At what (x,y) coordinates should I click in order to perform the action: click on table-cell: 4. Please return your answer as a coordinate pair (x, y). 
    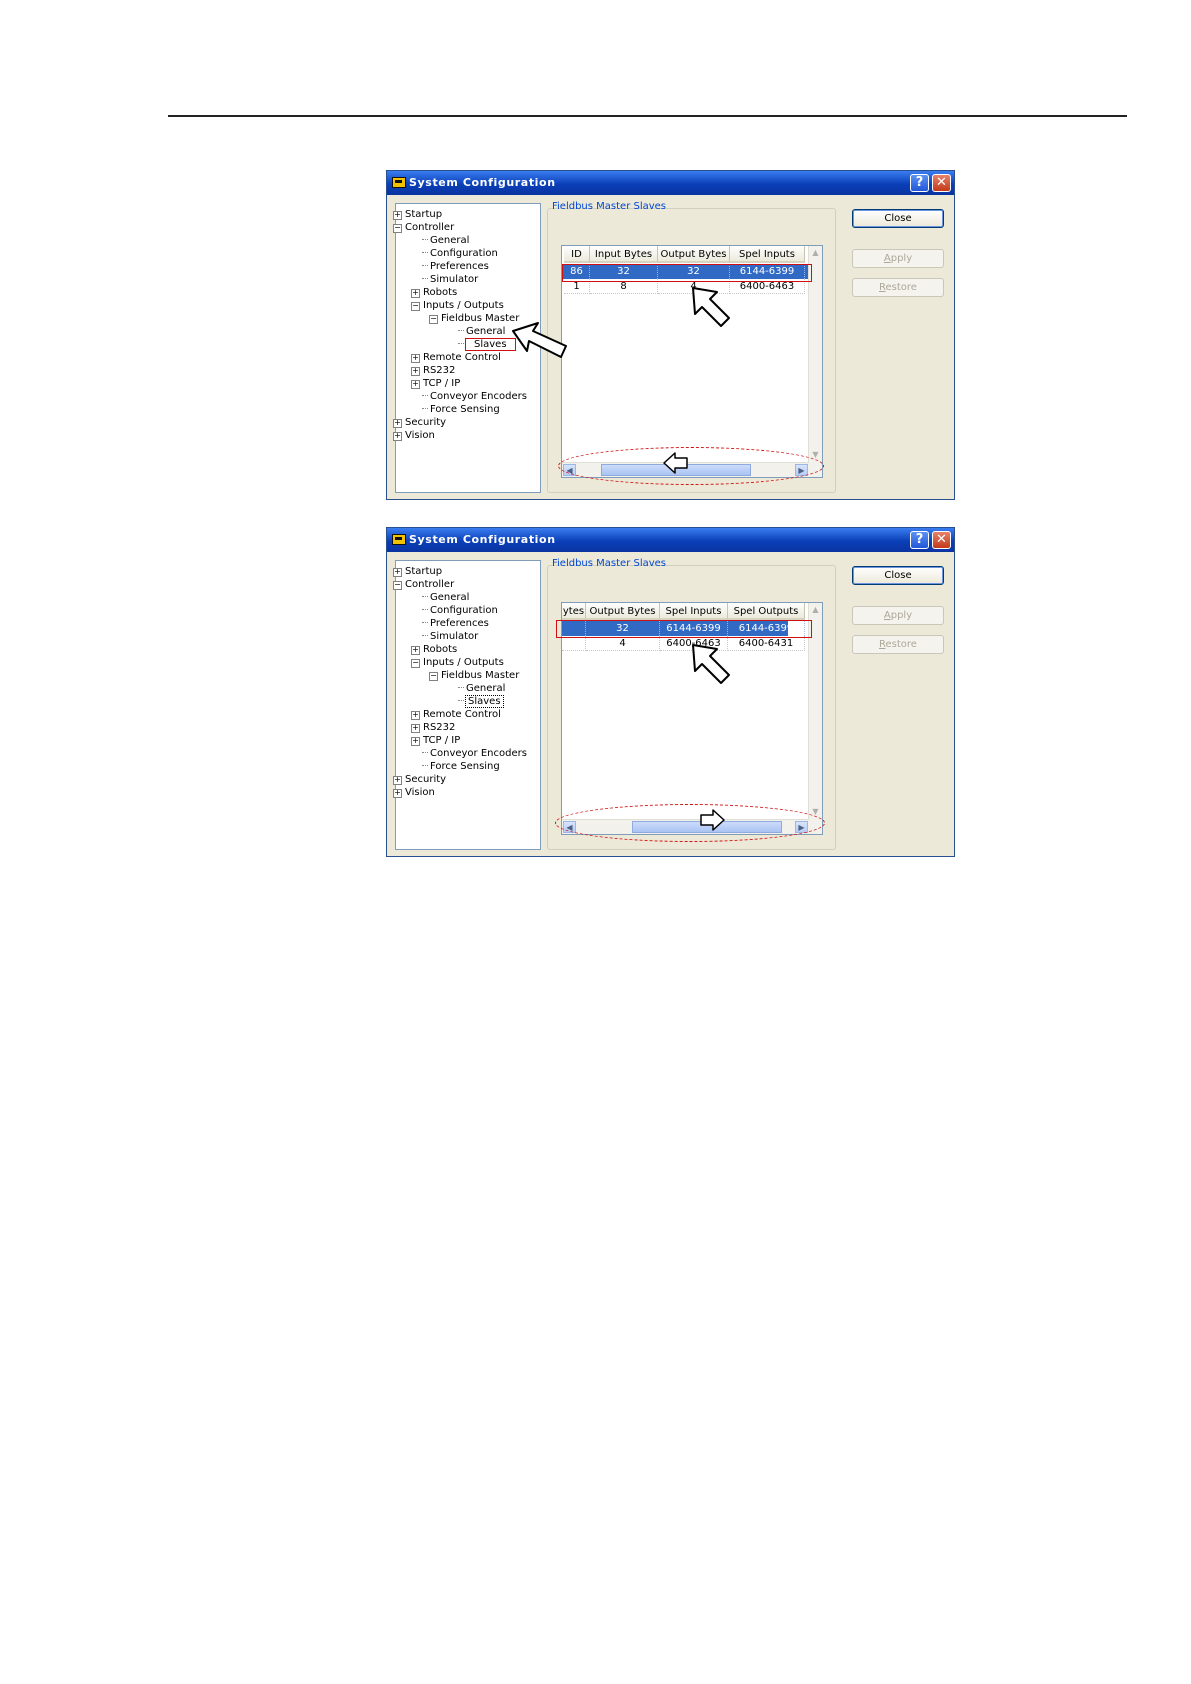
    Looking at the image, I should click on (623, 643).